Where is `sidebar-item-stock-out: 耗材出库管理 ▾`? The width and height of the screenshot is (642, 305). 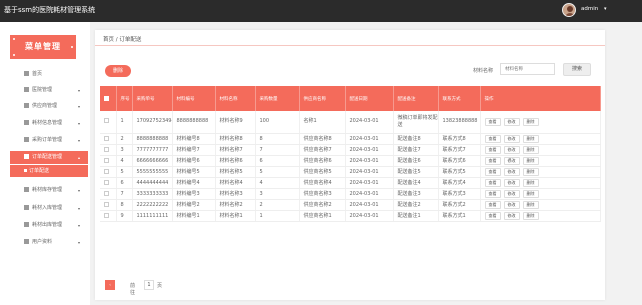 sidebar-item-stock-out: 耗材出库管理 ▾ is located at coordinates (49, 225).